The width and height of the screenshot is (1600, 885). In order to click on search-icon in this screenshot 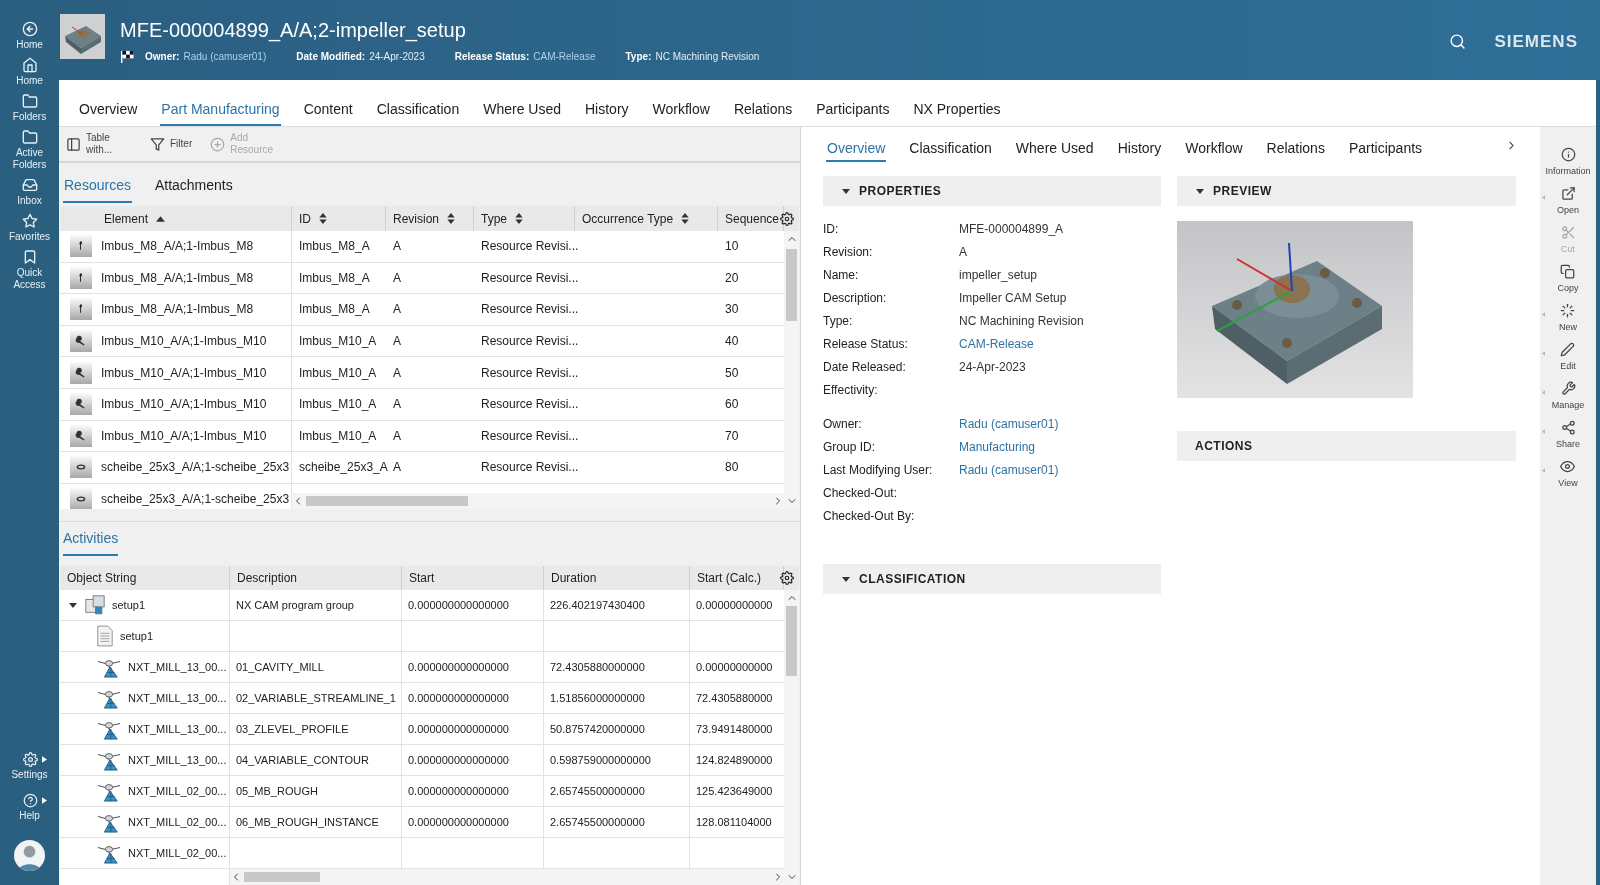, I will do `click(1458, 41)`.